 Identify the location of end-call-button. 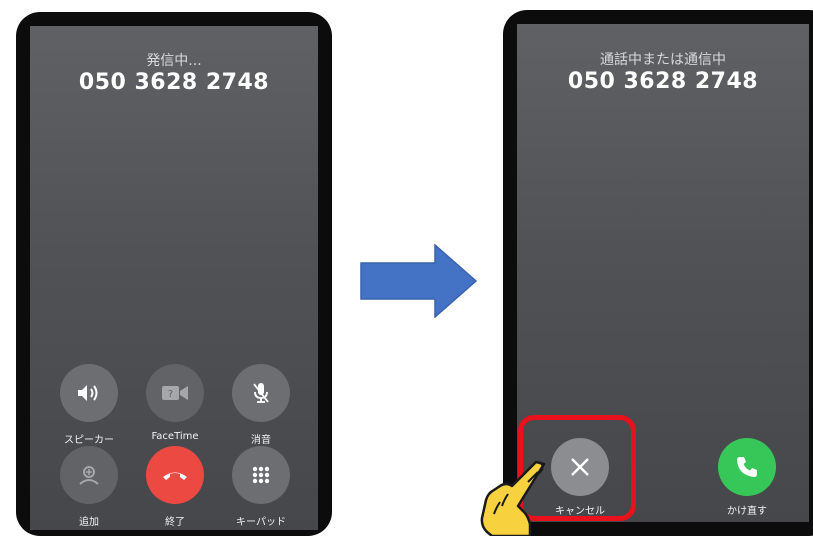
(175, 475).